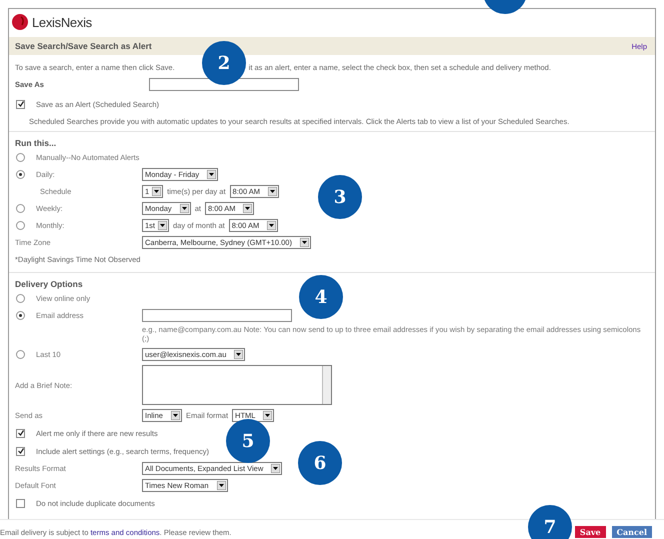 The width and height of the screenshot is (664, 539). What do you see at coordinates (49, 283) in the screenshot?
I see `section-heading: Delivery Options` at bounding box center [49, 283].